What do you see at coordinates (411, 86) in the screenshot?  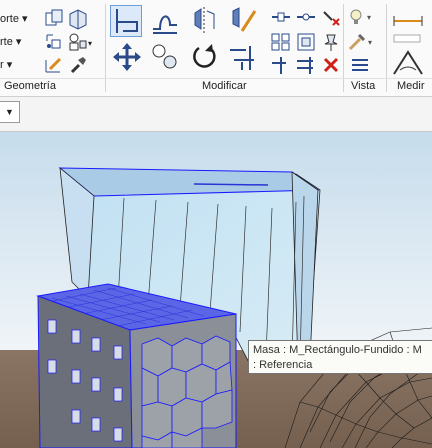 I see `measure-panel-label: Medir` at bounding box center [411, 86].